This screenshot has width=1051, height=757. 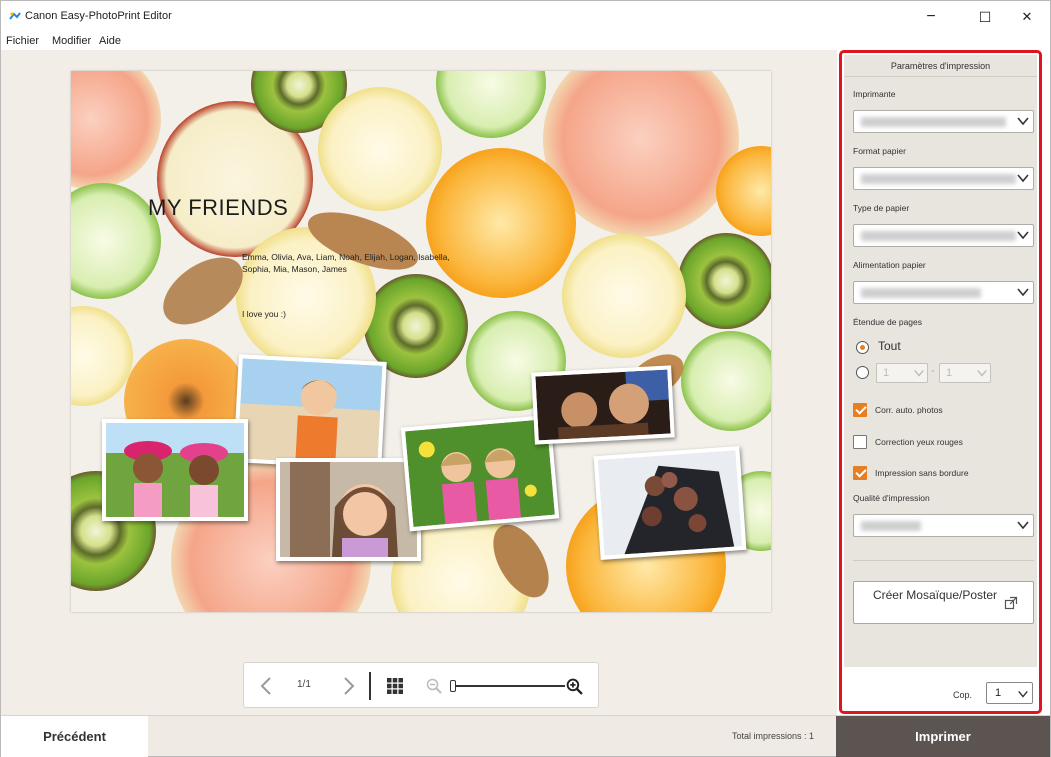 I want to click on mosaic-button-label: Créer Mosaïque/Poster, so click(x=935, y=595).